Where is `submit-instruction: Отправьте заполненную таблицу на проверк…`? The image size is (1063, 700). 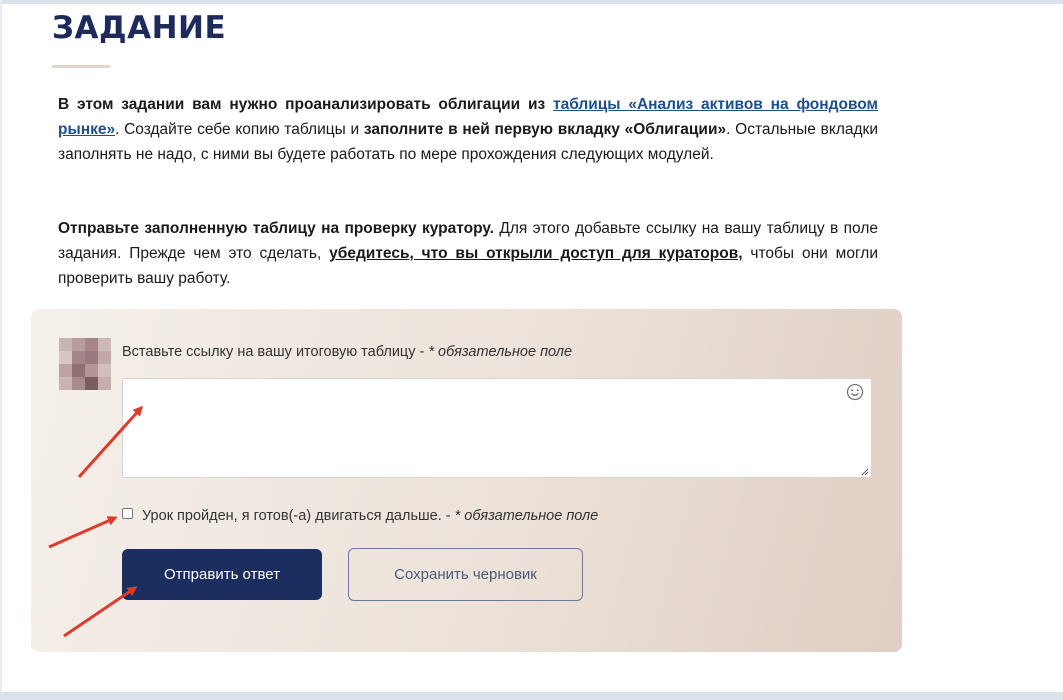 submit-instruction: Отправьте заполненную таблицу на проверк… is located at coordinates (276, 228).